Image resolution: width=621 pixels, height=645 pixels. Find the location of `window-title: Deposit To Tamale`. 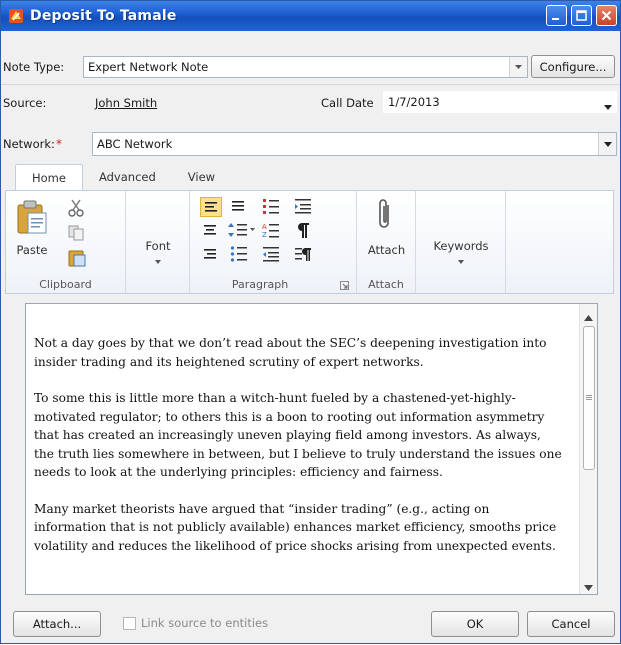

window-title: Deposit To Tamale is located at coordinates (103, 16).